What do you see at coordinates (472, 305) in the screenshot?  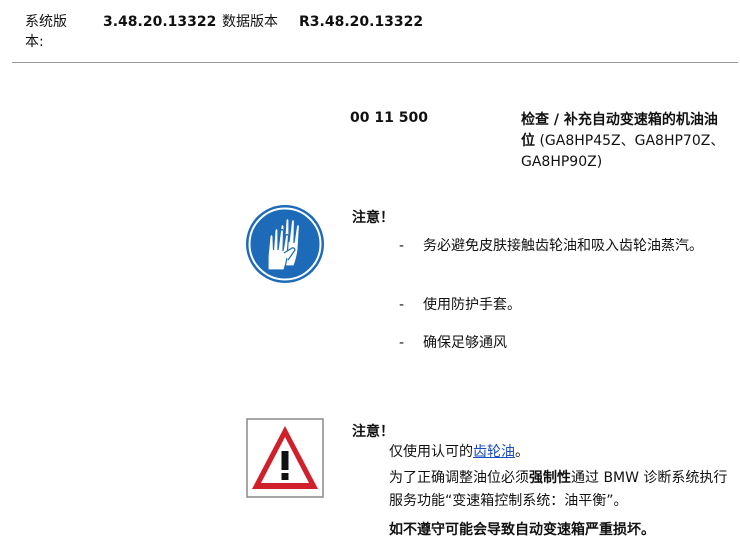 I see `list-item-text: 使用防护手套。` at bounding box center [472, 305].